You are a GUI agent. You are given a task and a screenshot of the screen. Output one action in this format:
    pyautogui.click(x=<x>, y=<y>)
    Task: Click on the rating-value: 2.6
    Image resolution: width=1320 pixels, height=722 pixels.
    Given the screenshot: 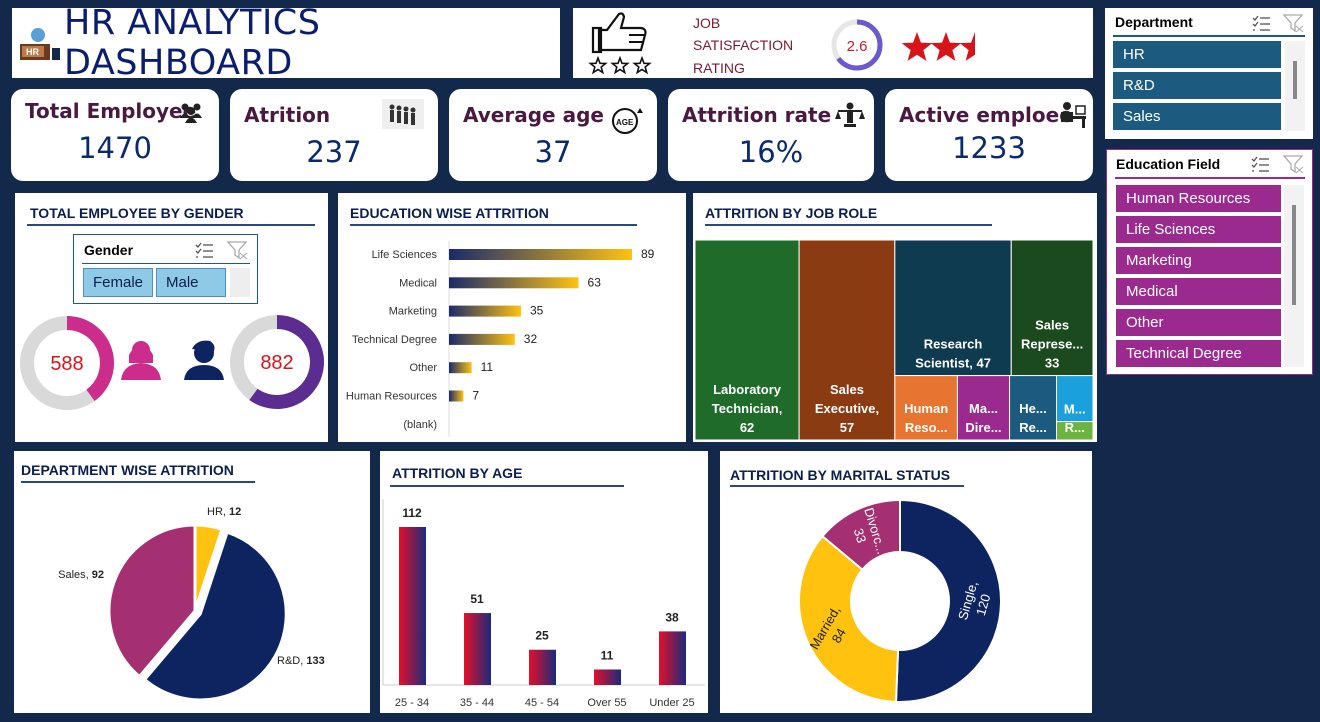 What is the action you would take?
    pyautogui.click(x=857, y=46)
    